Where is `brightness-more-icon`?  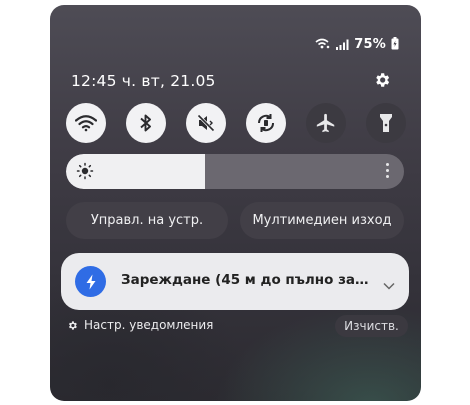
brightness-more-icon is located at coordinates (387, 170).